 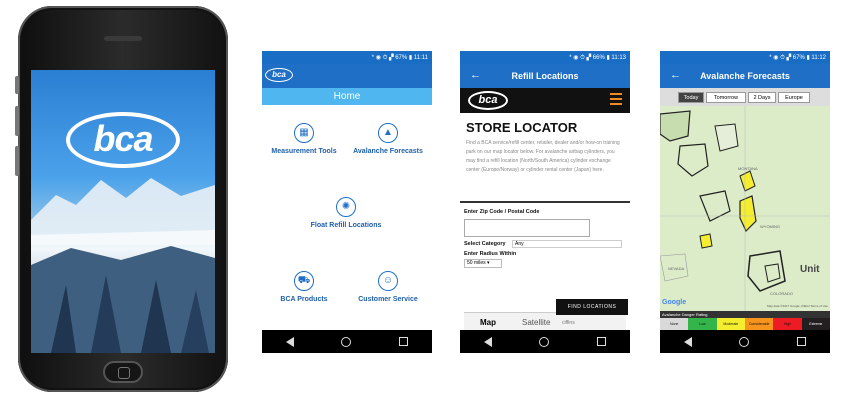 I want to click on tile-label: BCA Products, so click(x=304, y=299).